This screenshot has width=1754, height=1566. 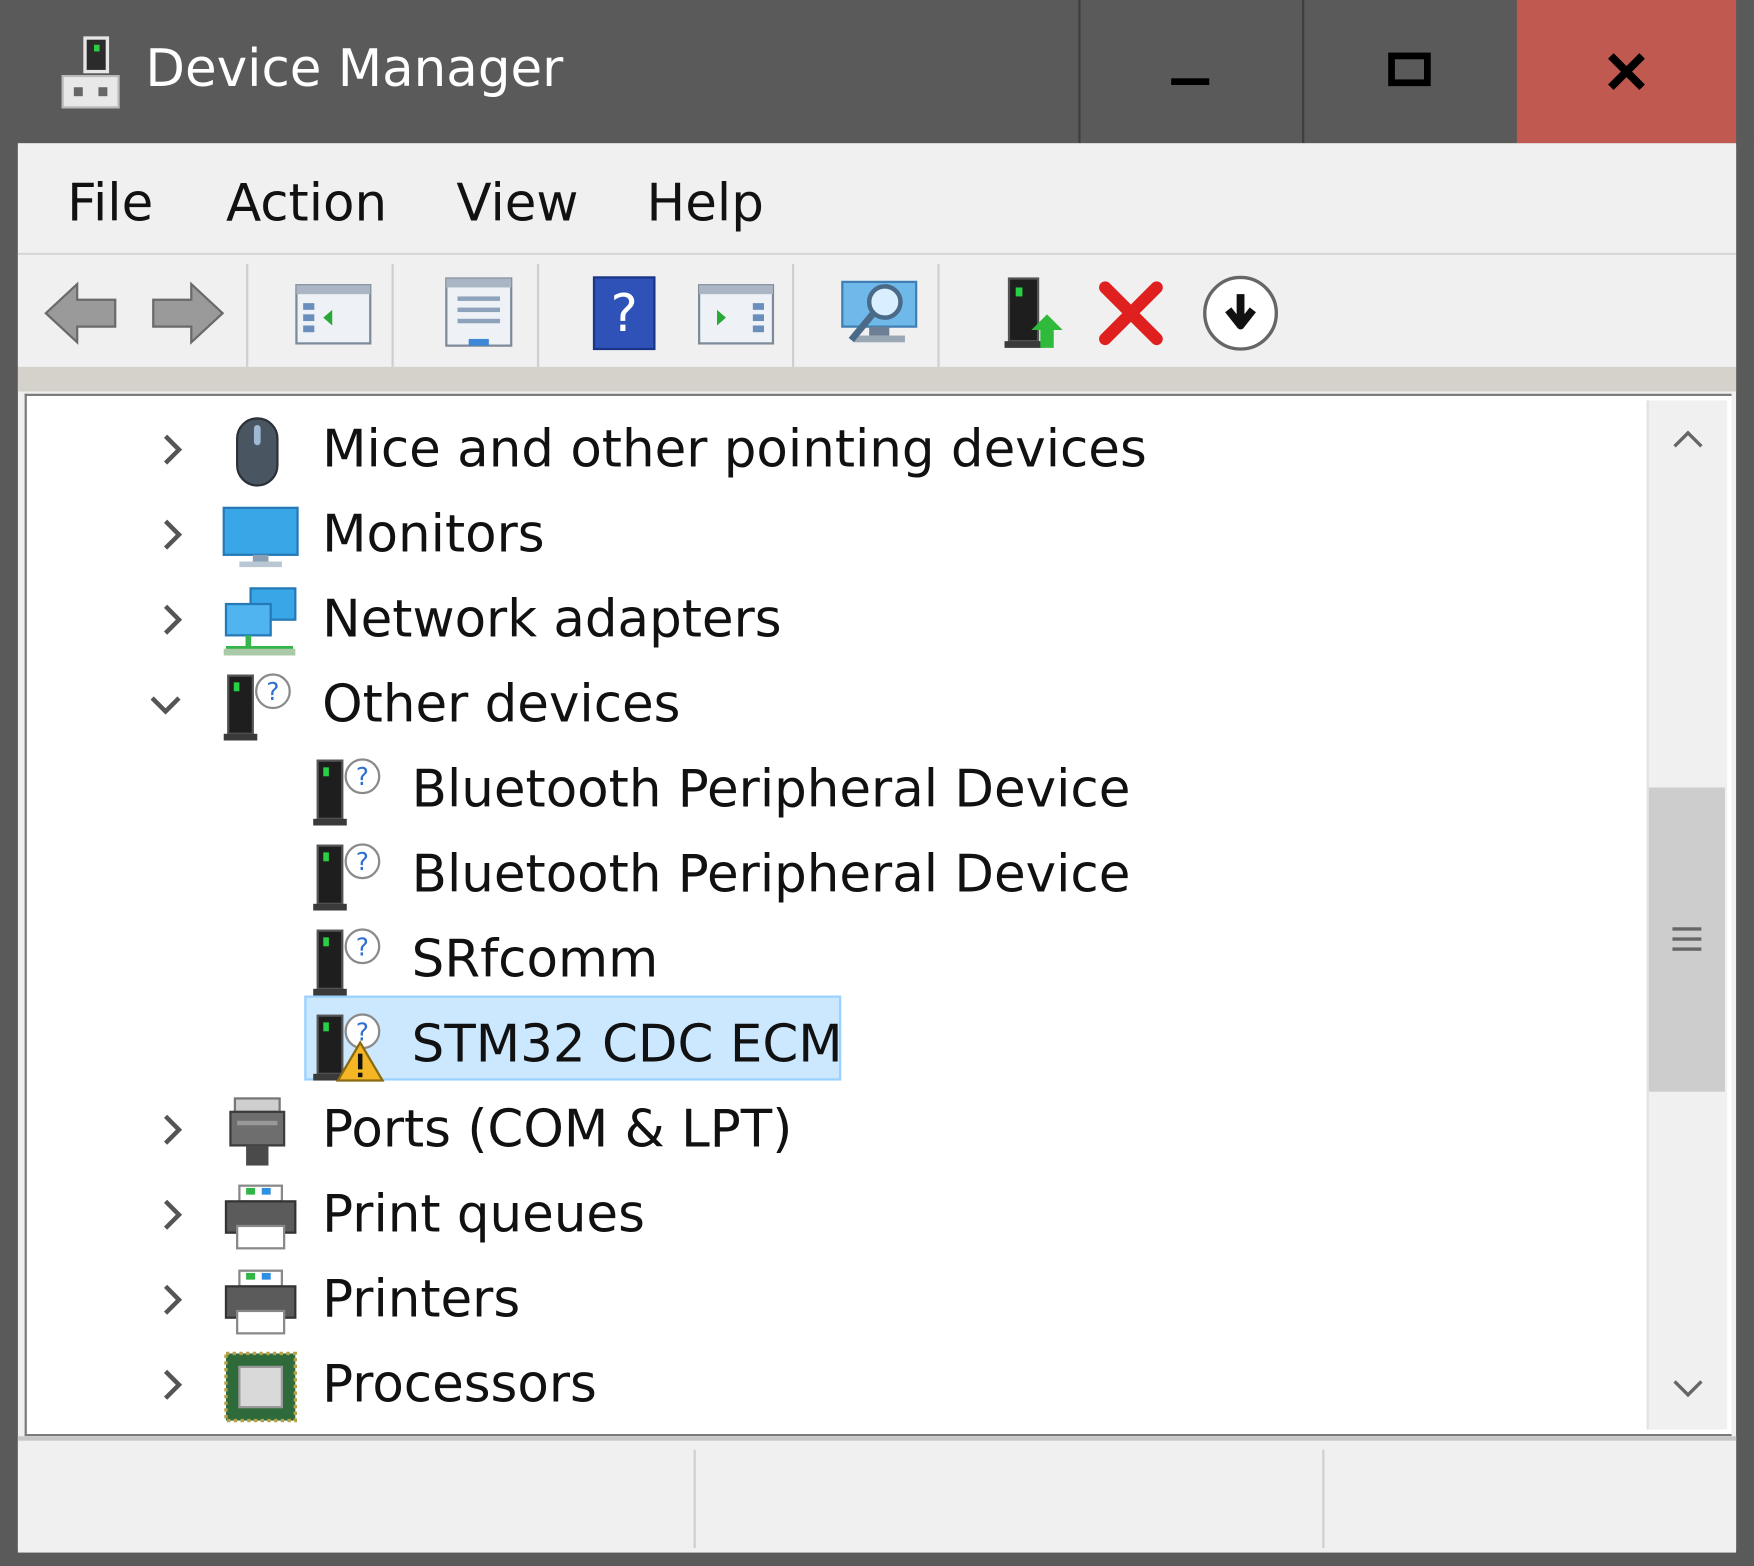 I want to click on forward-button, so click(x=187, y=313).